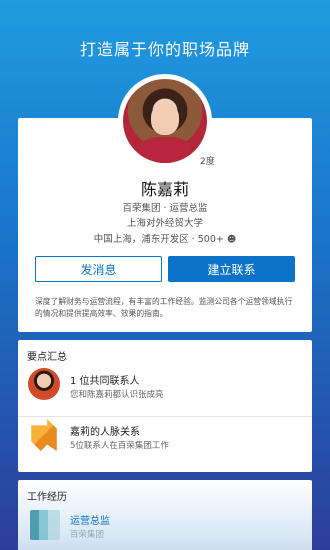 This screenshot has width=330, height=550. What do you see at coordinates (117, 395) in the screenshot?
I see `highlight-subtitle: 您和陈嘉莉都认识张成亮` at bounding box center [117, 395].